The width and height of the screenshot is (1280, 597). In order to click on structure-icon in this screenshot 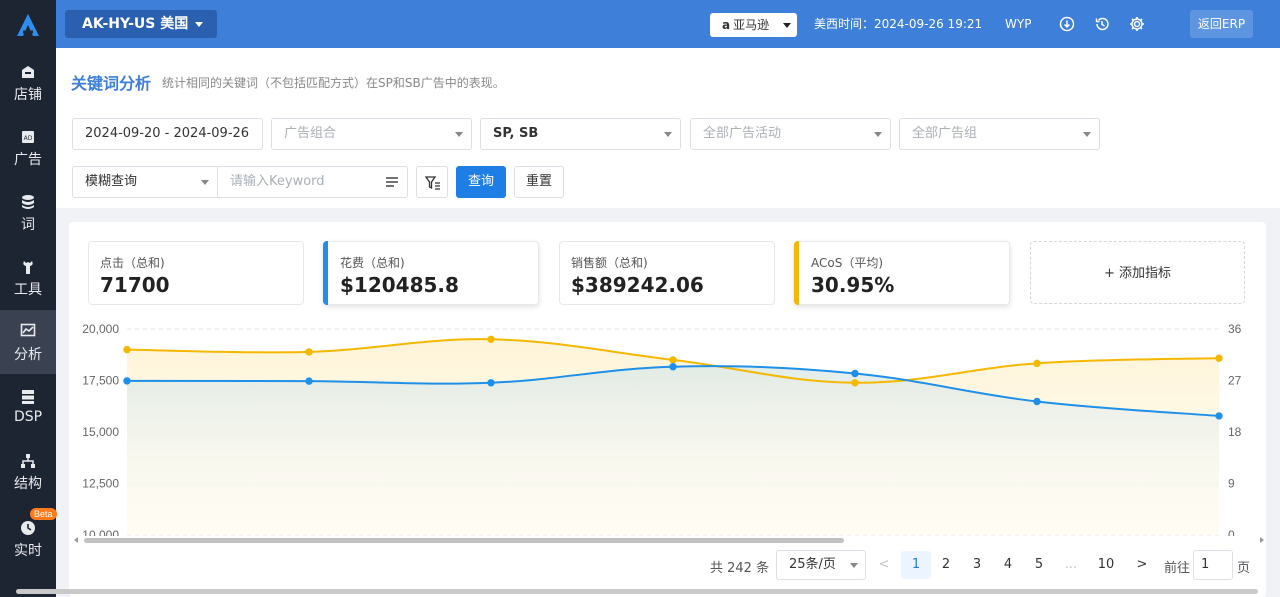, I will do `click(28, 461)`.